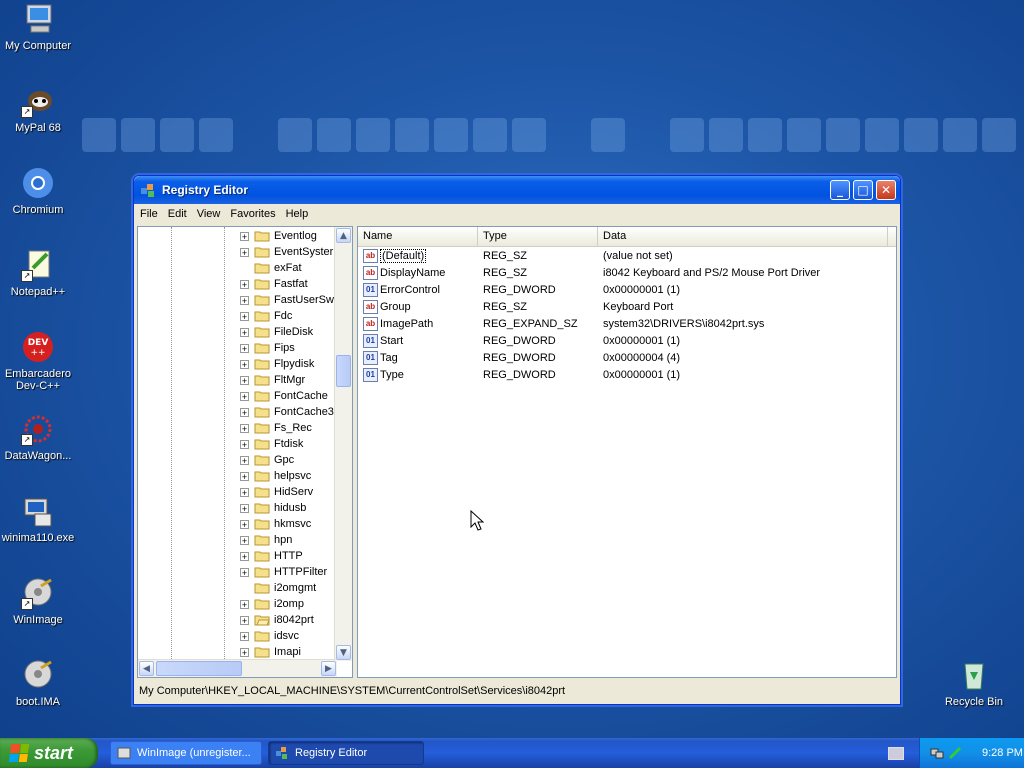 The width and height of the screenshot is (1024, 768). What do you see at coordinates (328, 668) in the screenshot?
I see `scroll-right-button: ▶` at bounding box center [328, 668].